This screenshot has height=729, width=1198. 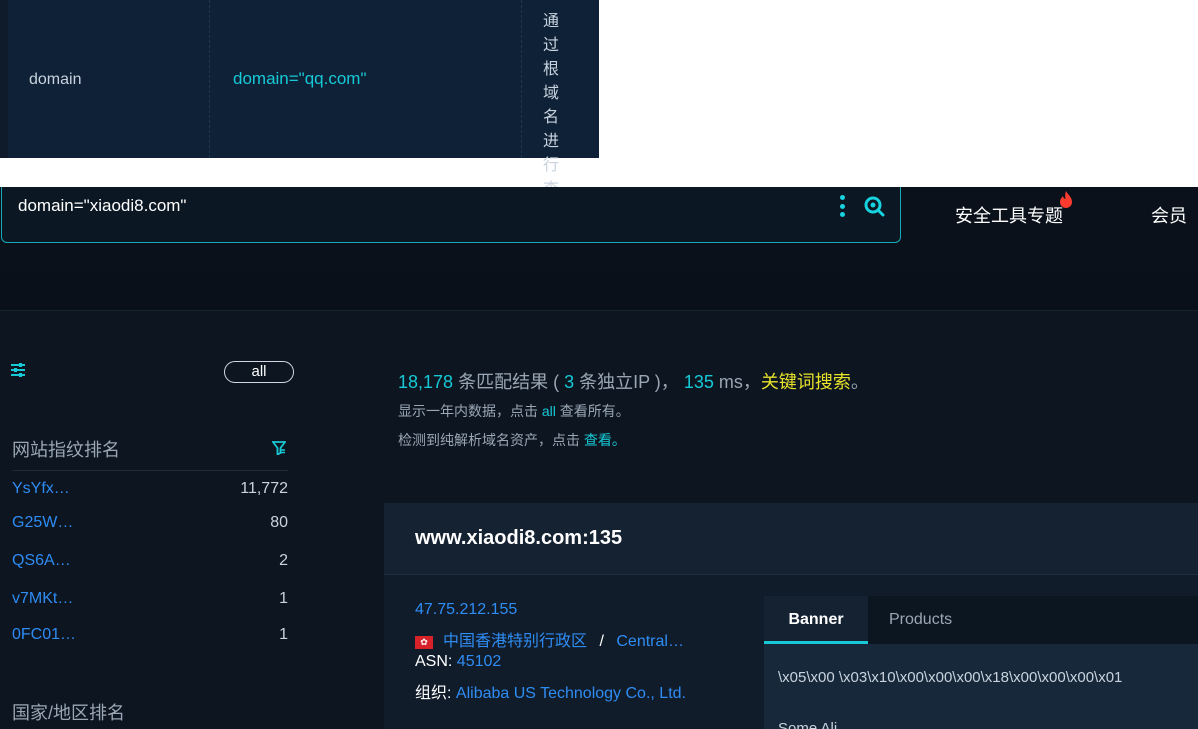 What do you see at coordinates (466, 610) in the screenshot?
I see `result-ip-link: 47.75.212.155` at bounding box center [466, 610].